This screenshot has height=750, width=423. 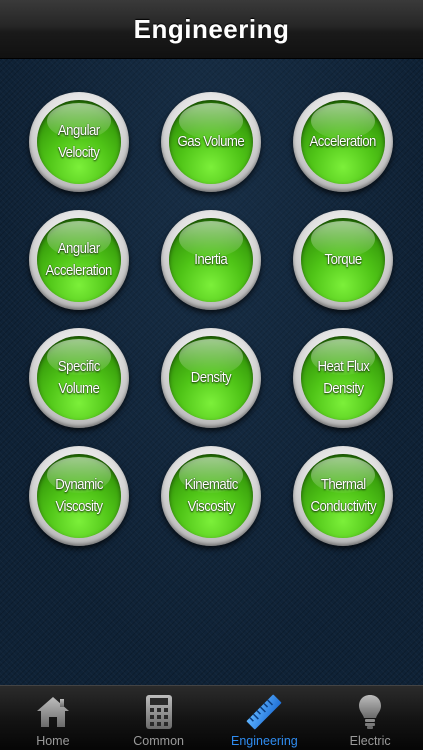 I want to click on button-face: Angular Velocity, so click(x=79, y=142).